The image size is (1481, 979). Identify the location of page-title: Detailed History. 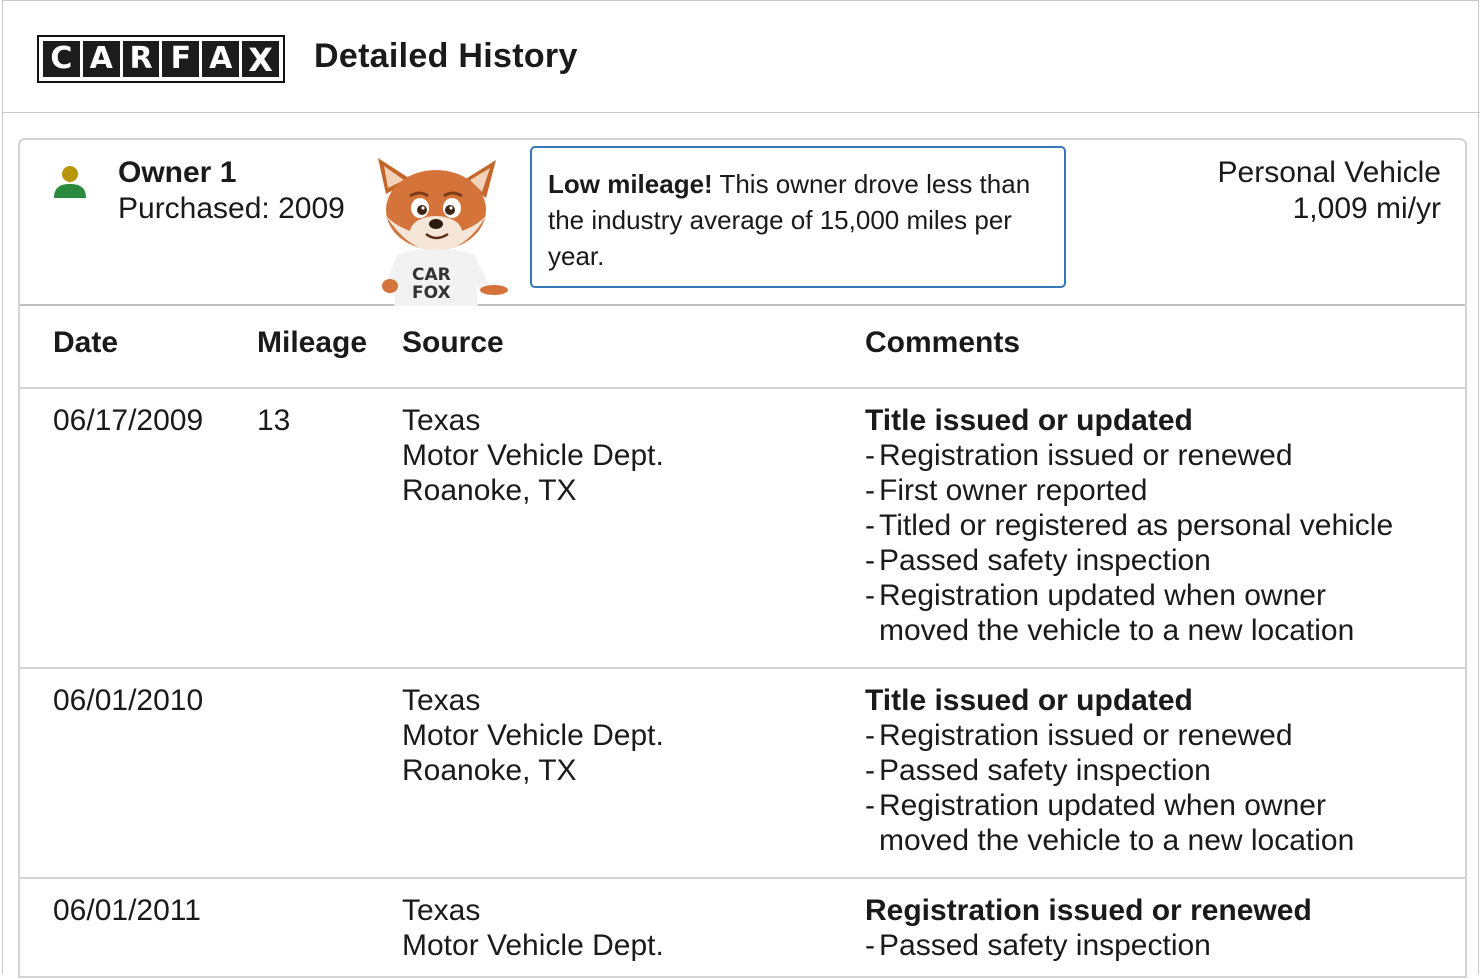
(446, 56).